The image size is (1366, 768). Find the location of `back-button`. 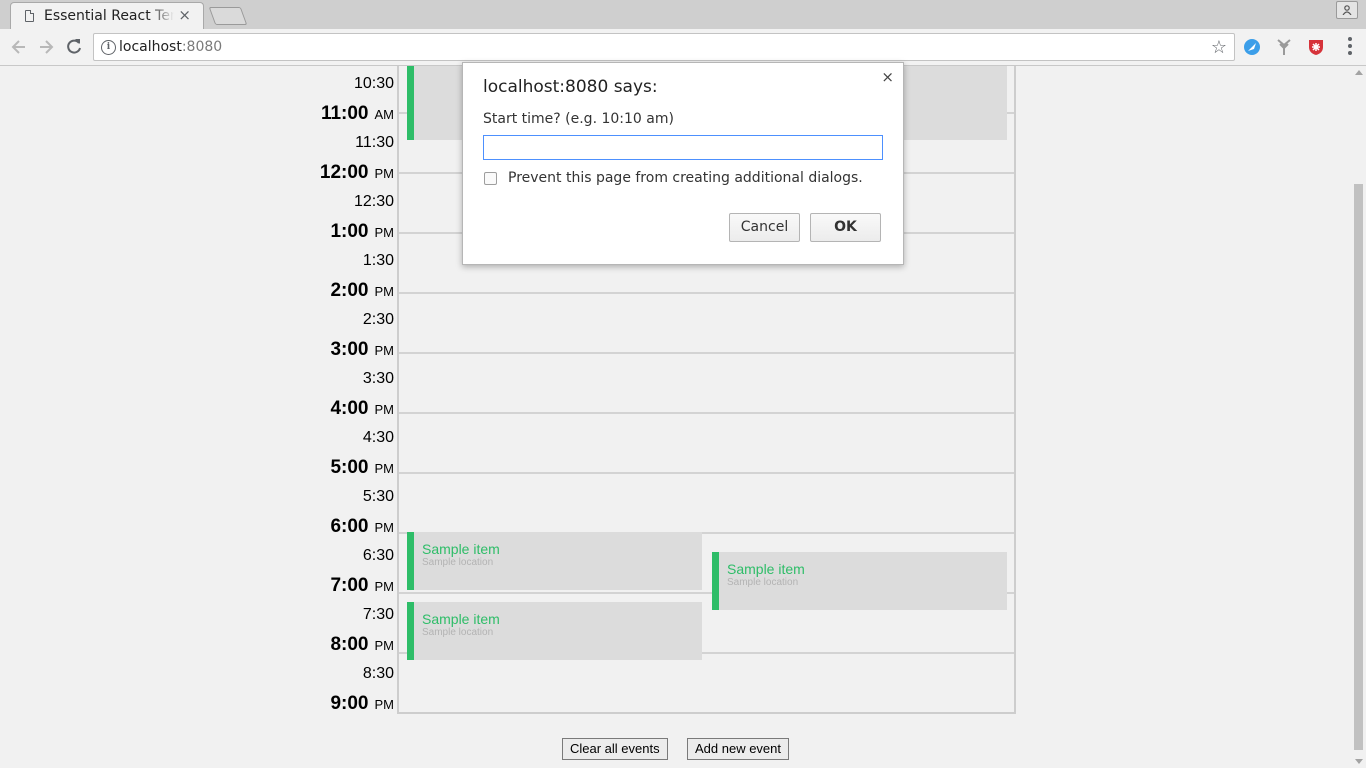

back-button is located at coordinates (19, 47).